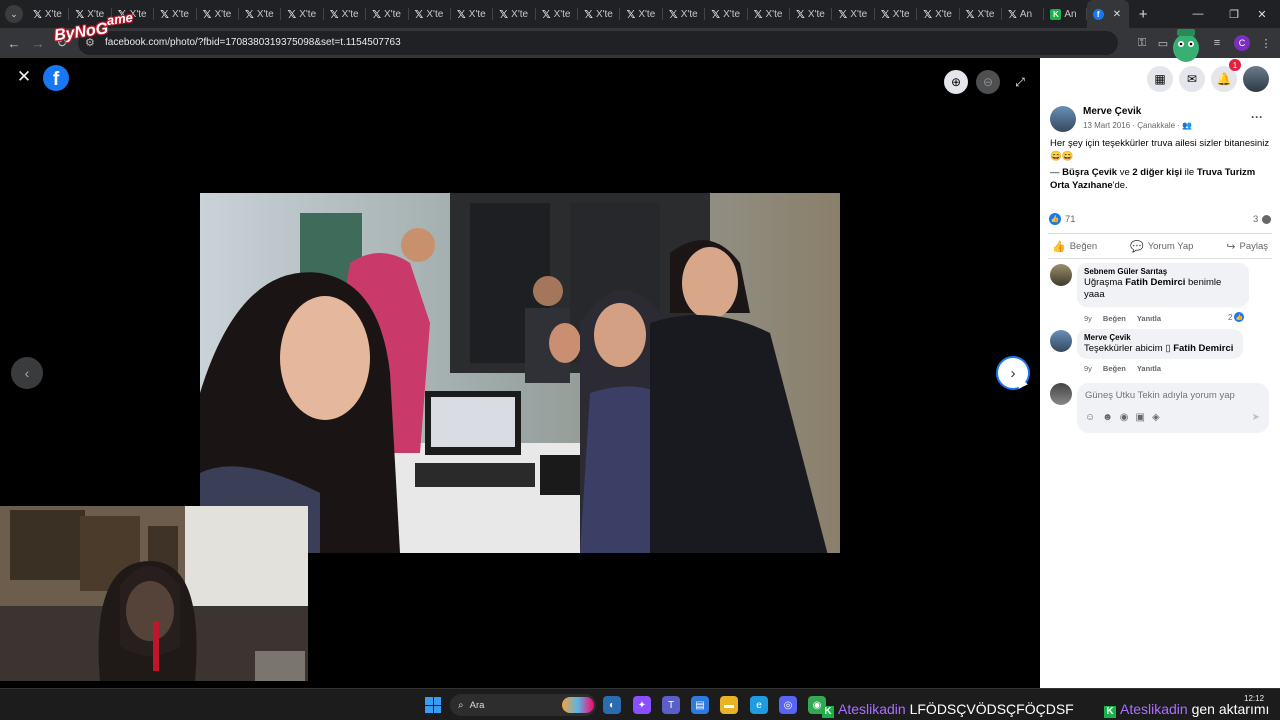 Image resolution: width=1280 pixels, height=720 pixels. I want to click on taskview-icon: ◐, so click(612, 705).